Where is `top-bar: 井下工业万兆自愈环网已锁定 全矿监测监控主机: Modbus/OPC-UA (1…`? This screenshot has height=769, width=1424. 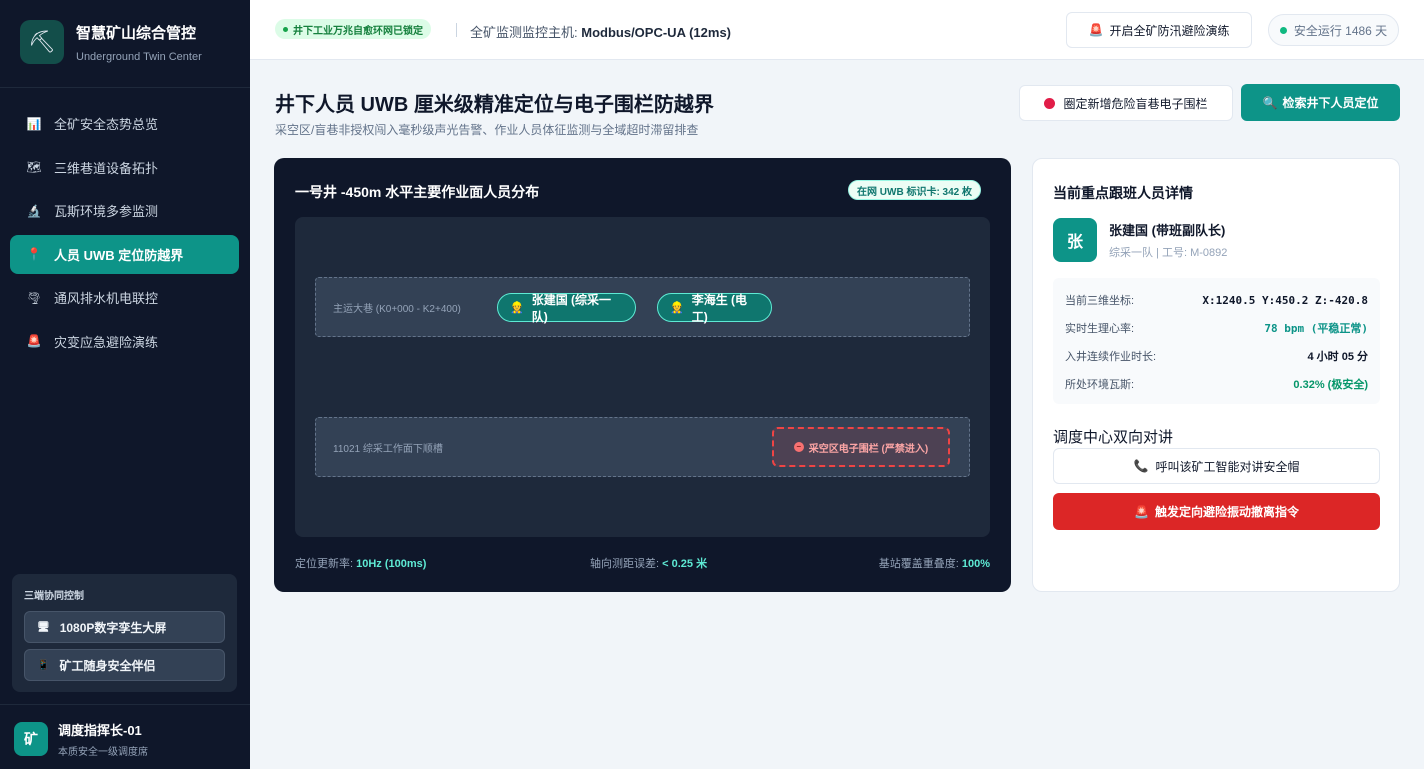 top-bar: 井下工业万兆自愈环网已锁定 全矿监测监控主机: Modbus/OPC-UA (1… is located at coordinates (837, 30).